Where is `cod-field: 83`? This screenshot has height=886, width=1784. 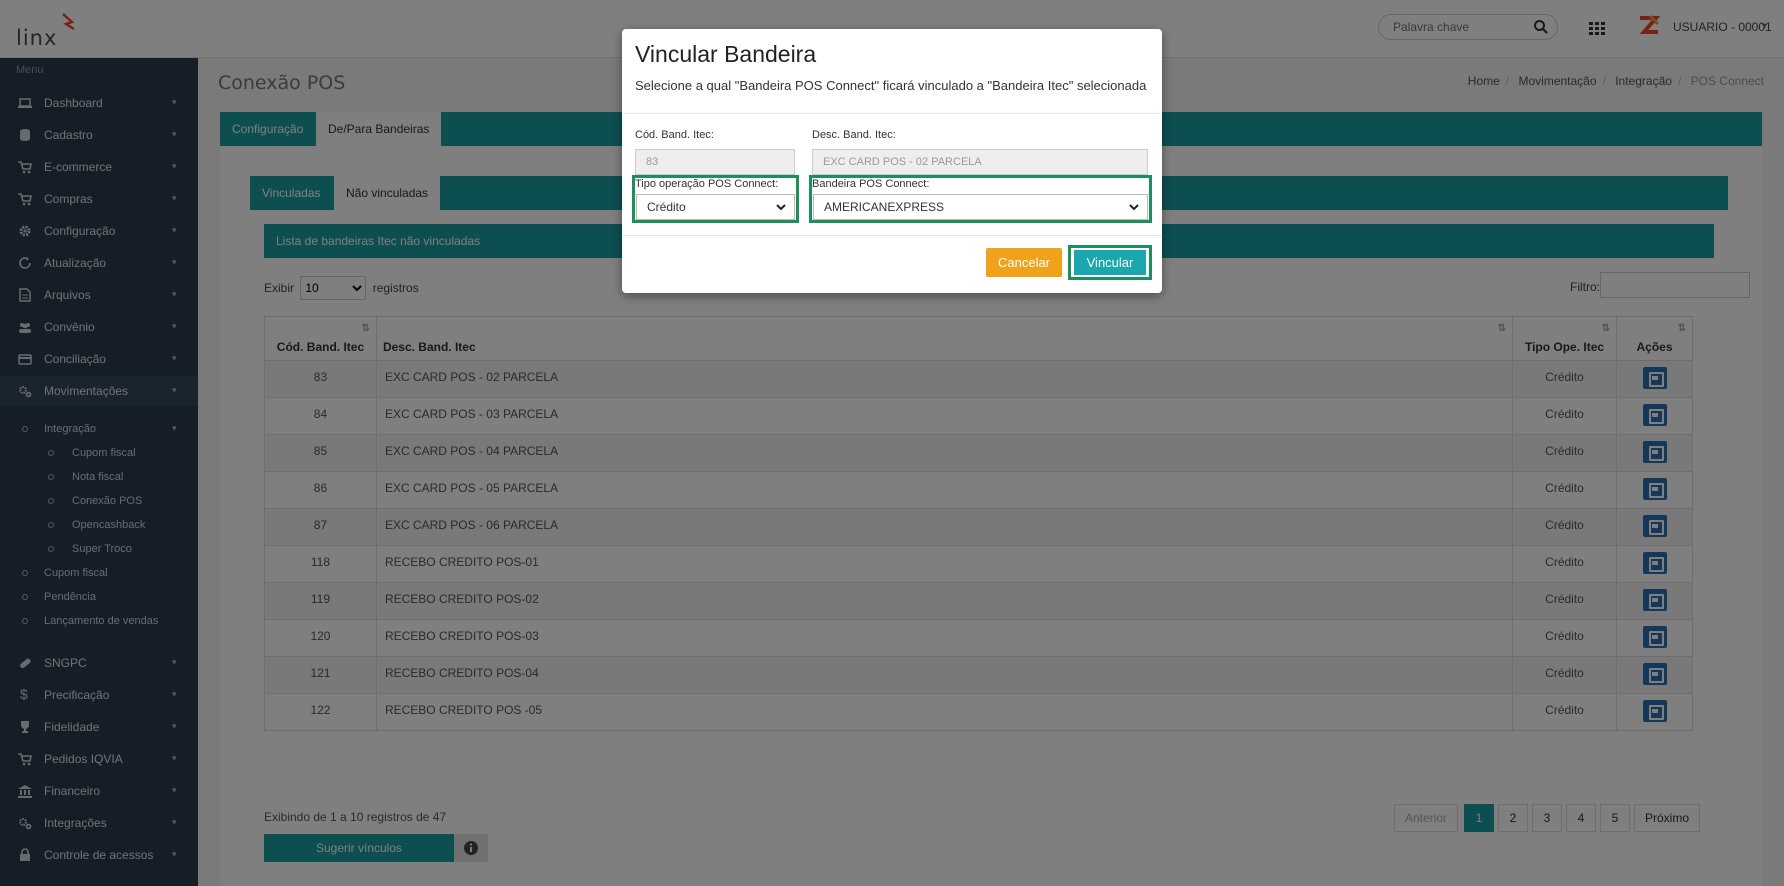
cod-field: 83 is located at coordinates (715, 162).